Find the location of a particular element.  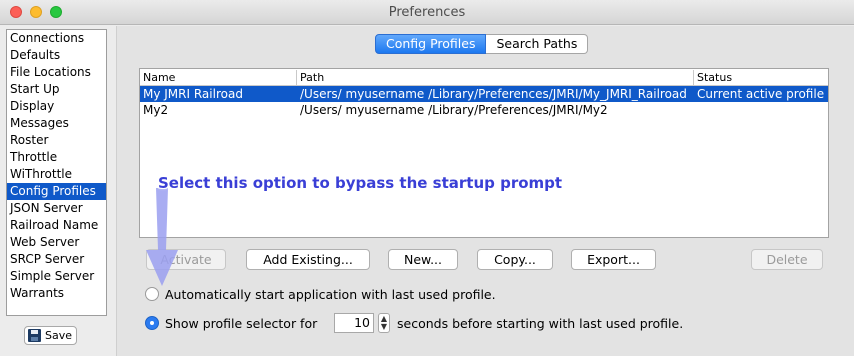

save-button-label: Save is located at coordinates (59, 335).